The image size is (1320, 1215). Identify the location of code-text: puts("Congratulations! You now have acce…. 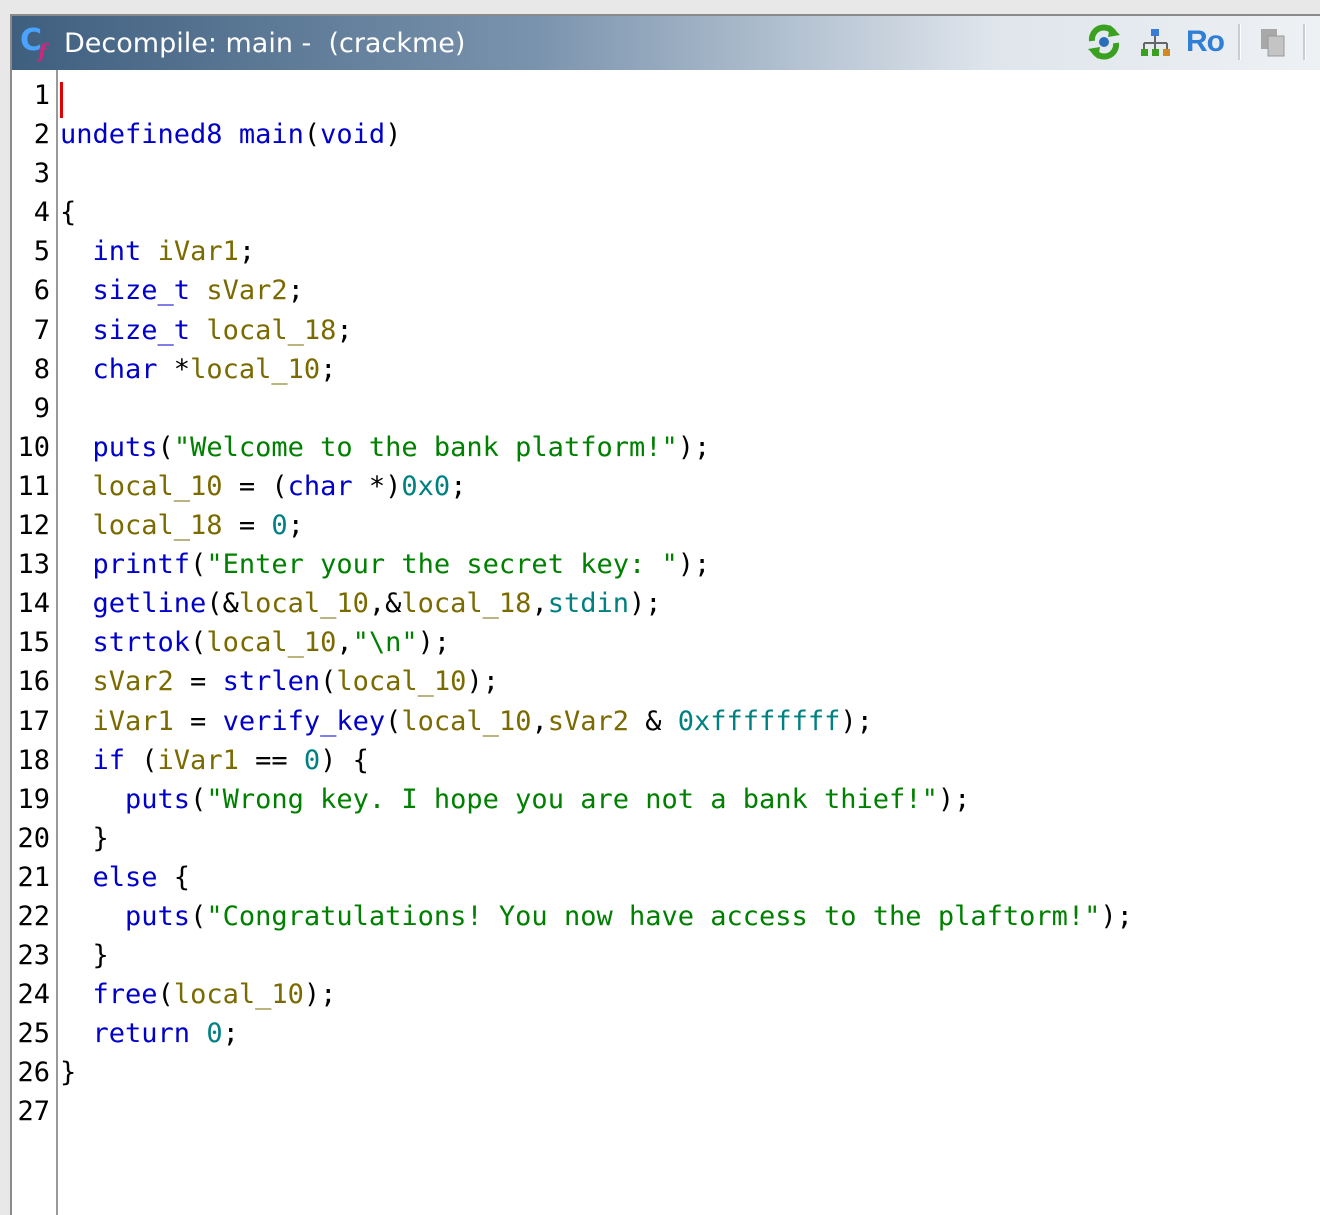
(596, 916).